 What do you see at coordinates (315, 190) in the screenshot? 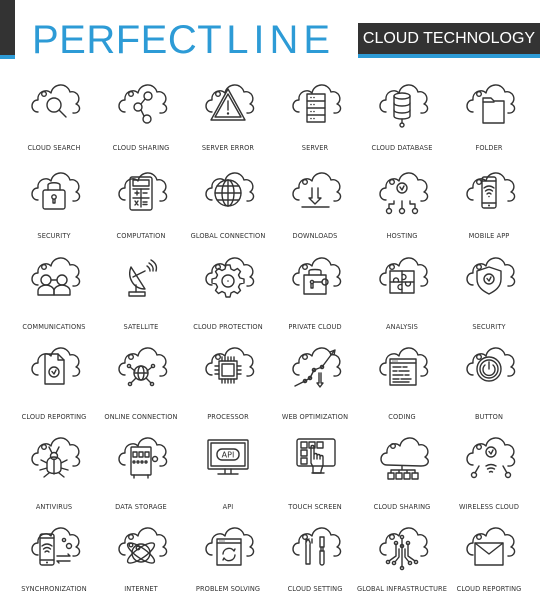
I see `download-icon` at bounding box center [315, 190].